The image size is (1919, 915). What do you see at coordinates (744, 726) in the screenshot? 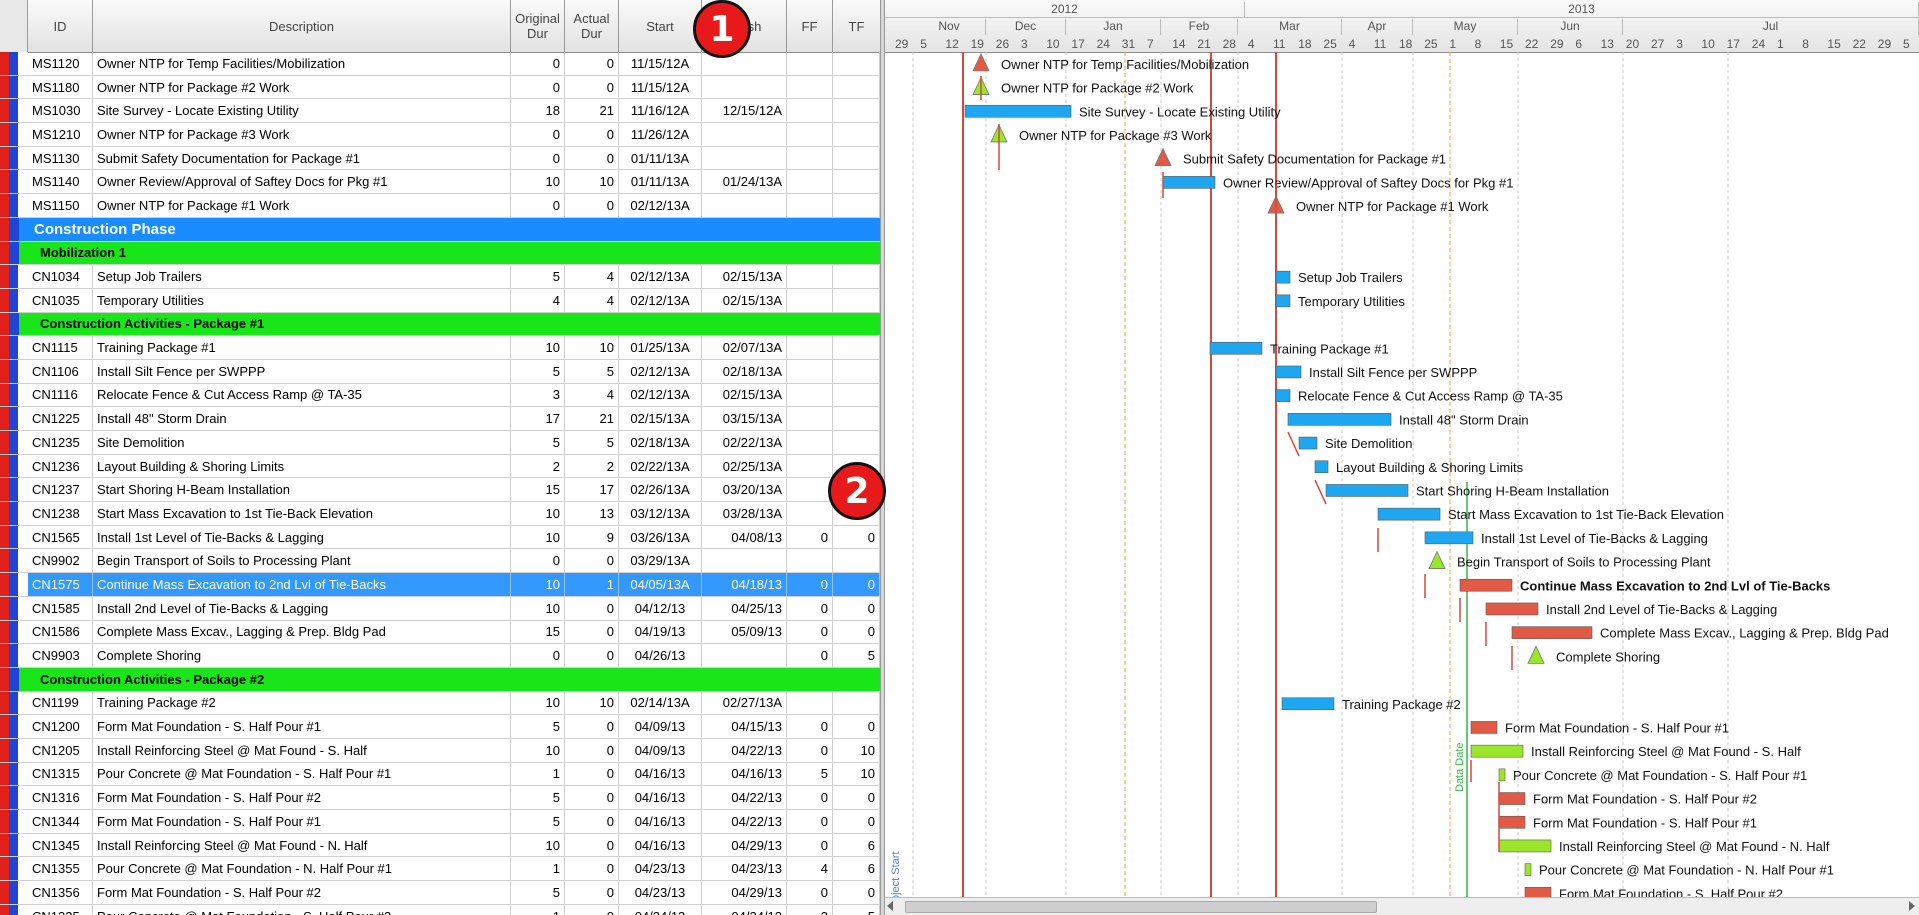
I see `cell-finish: 04/15/13` at bounding box center [744, 726].